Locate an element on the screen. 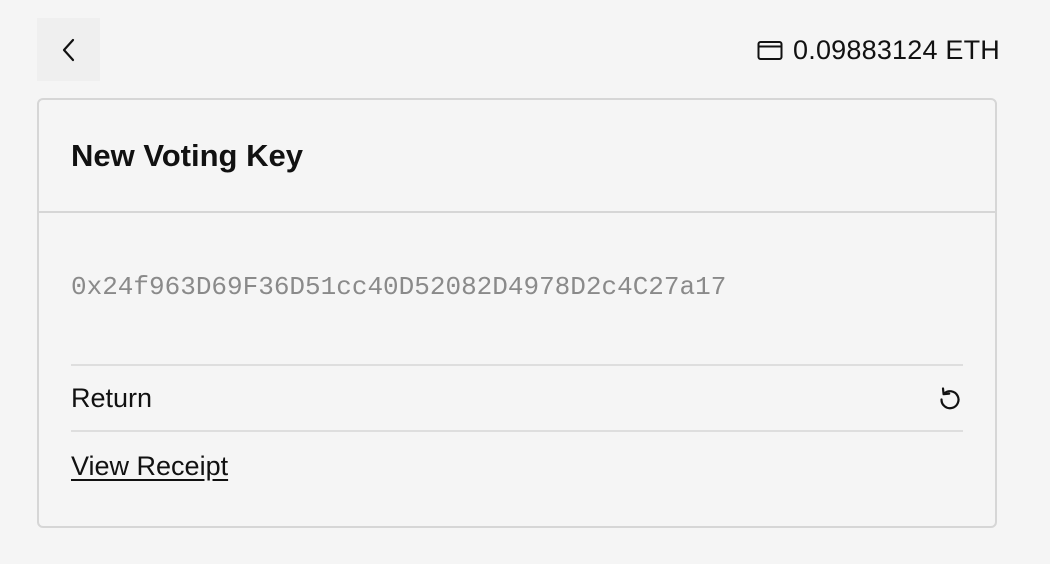 The height and width of the screenshot is (564, 1050). wallet-icon is located at coordinates (770, 50).